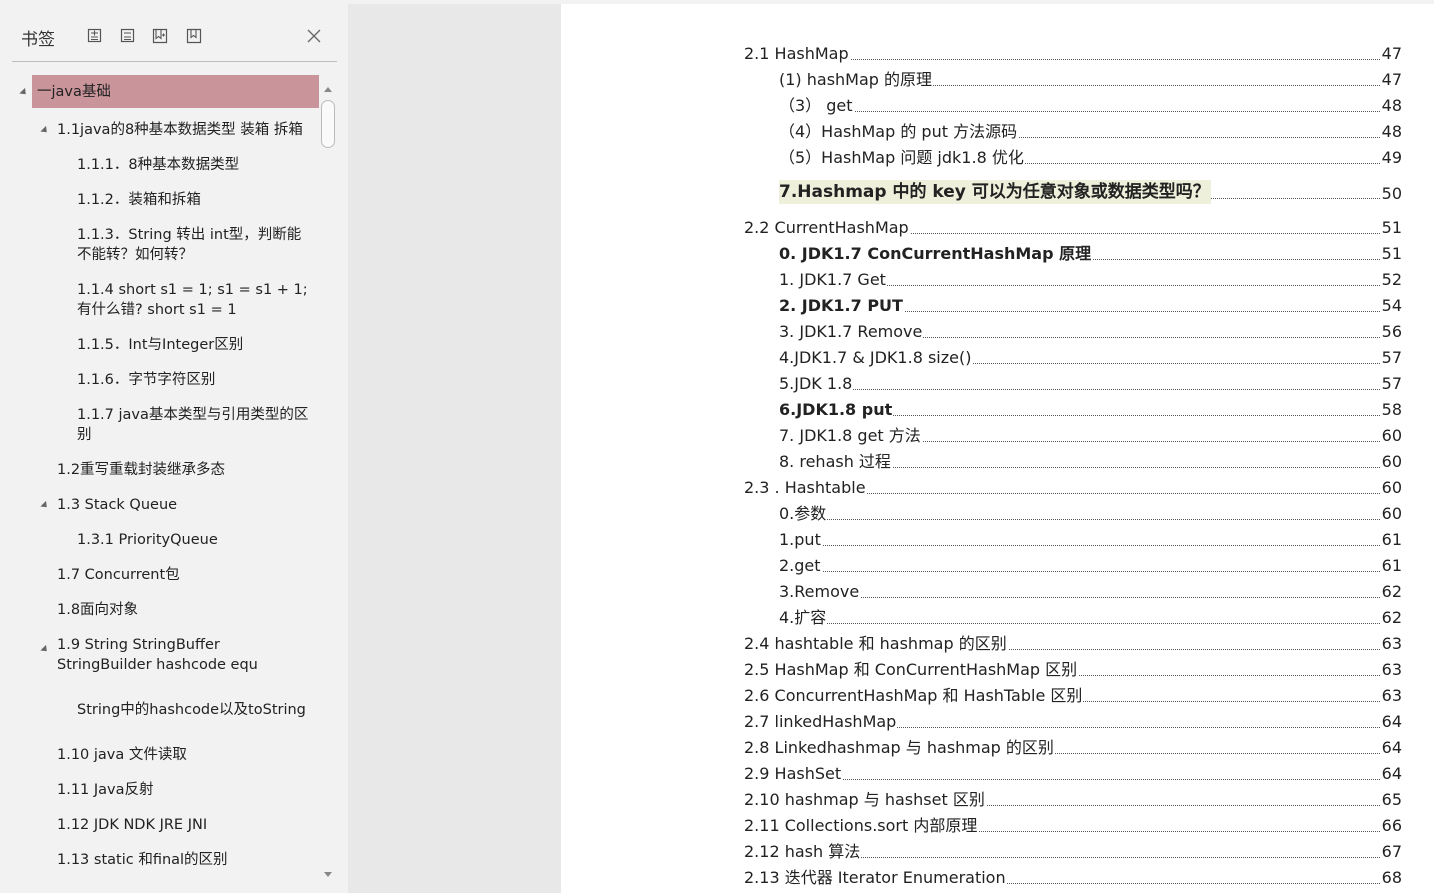  I want to click on expand-all-icon, so click(95, 36).